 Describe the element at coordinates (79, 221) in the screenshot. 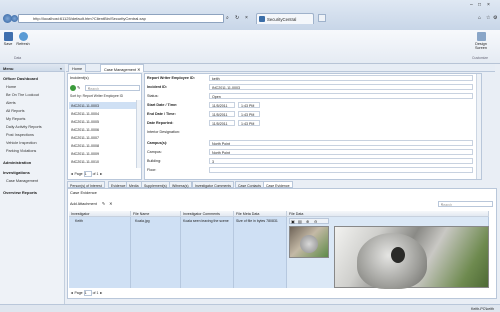

I see `investigator-value: Keith` at that location.